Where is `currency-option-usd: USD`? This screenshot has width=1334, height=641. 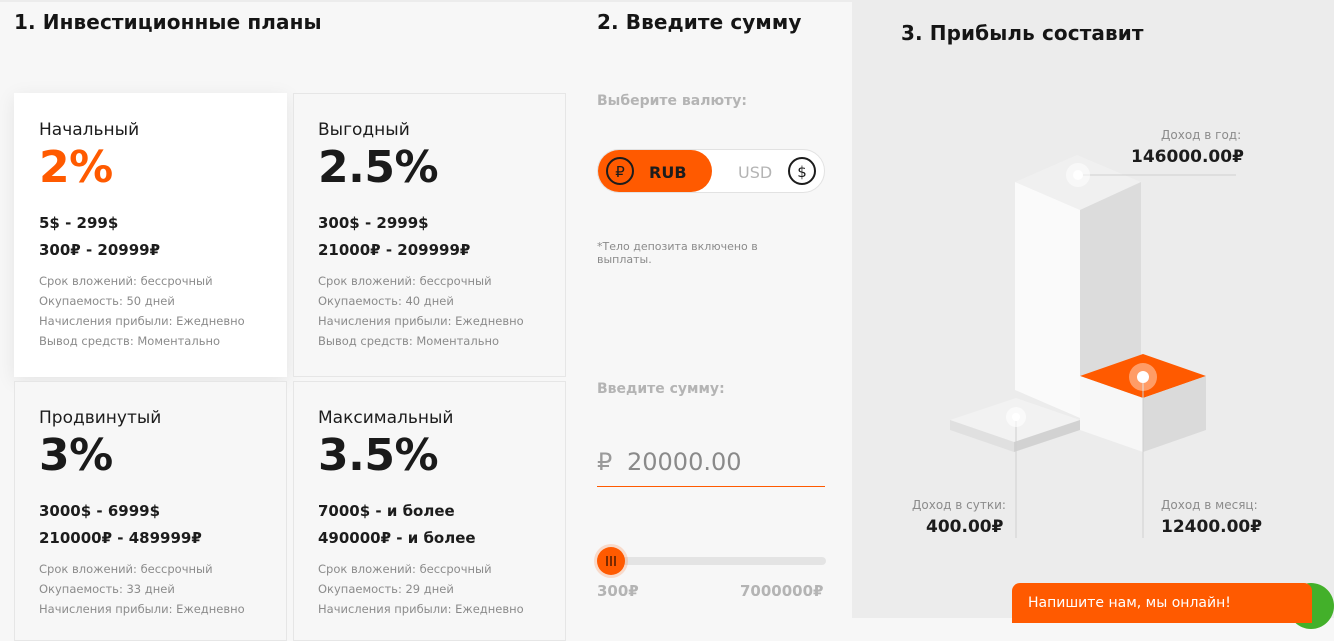 currency-option-usd: USD is located at coordinates (755, 172).